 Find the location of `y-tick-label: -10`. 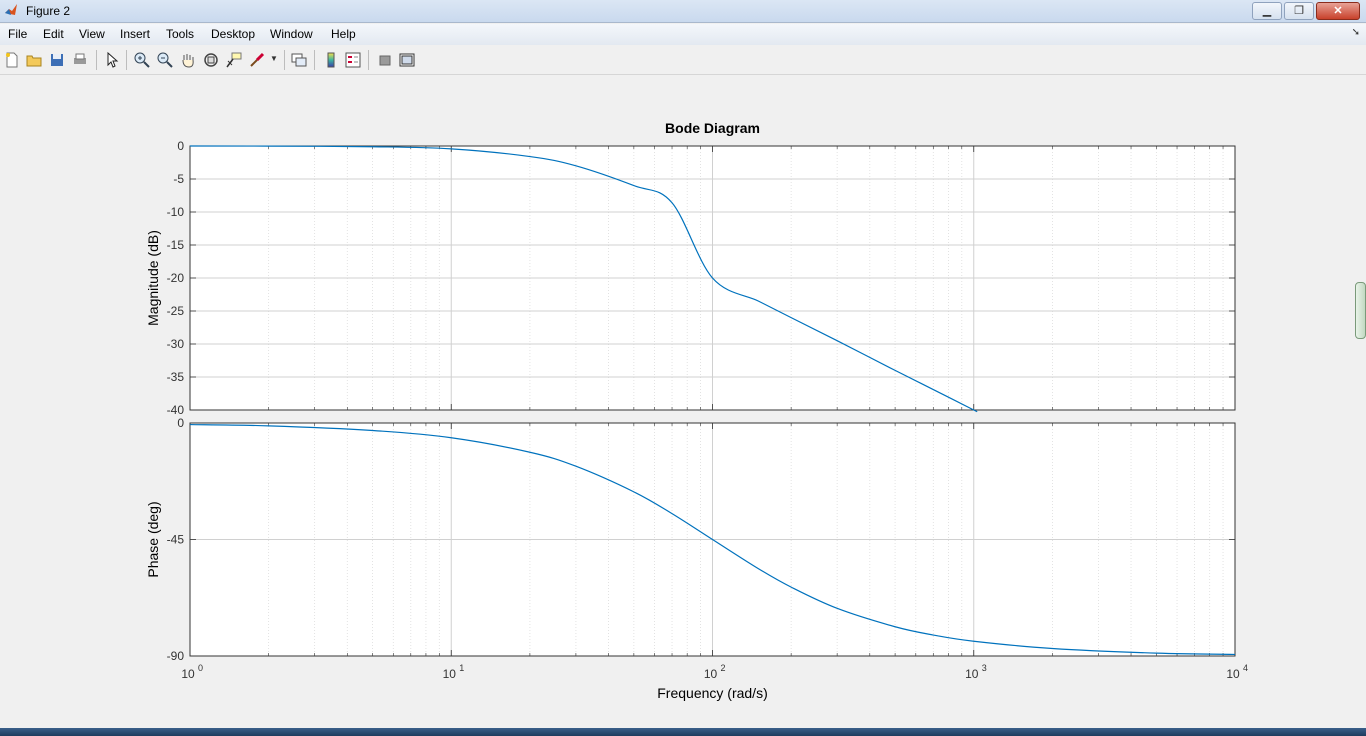

y-tick-label: -10 is located at coordinates (176, 212).